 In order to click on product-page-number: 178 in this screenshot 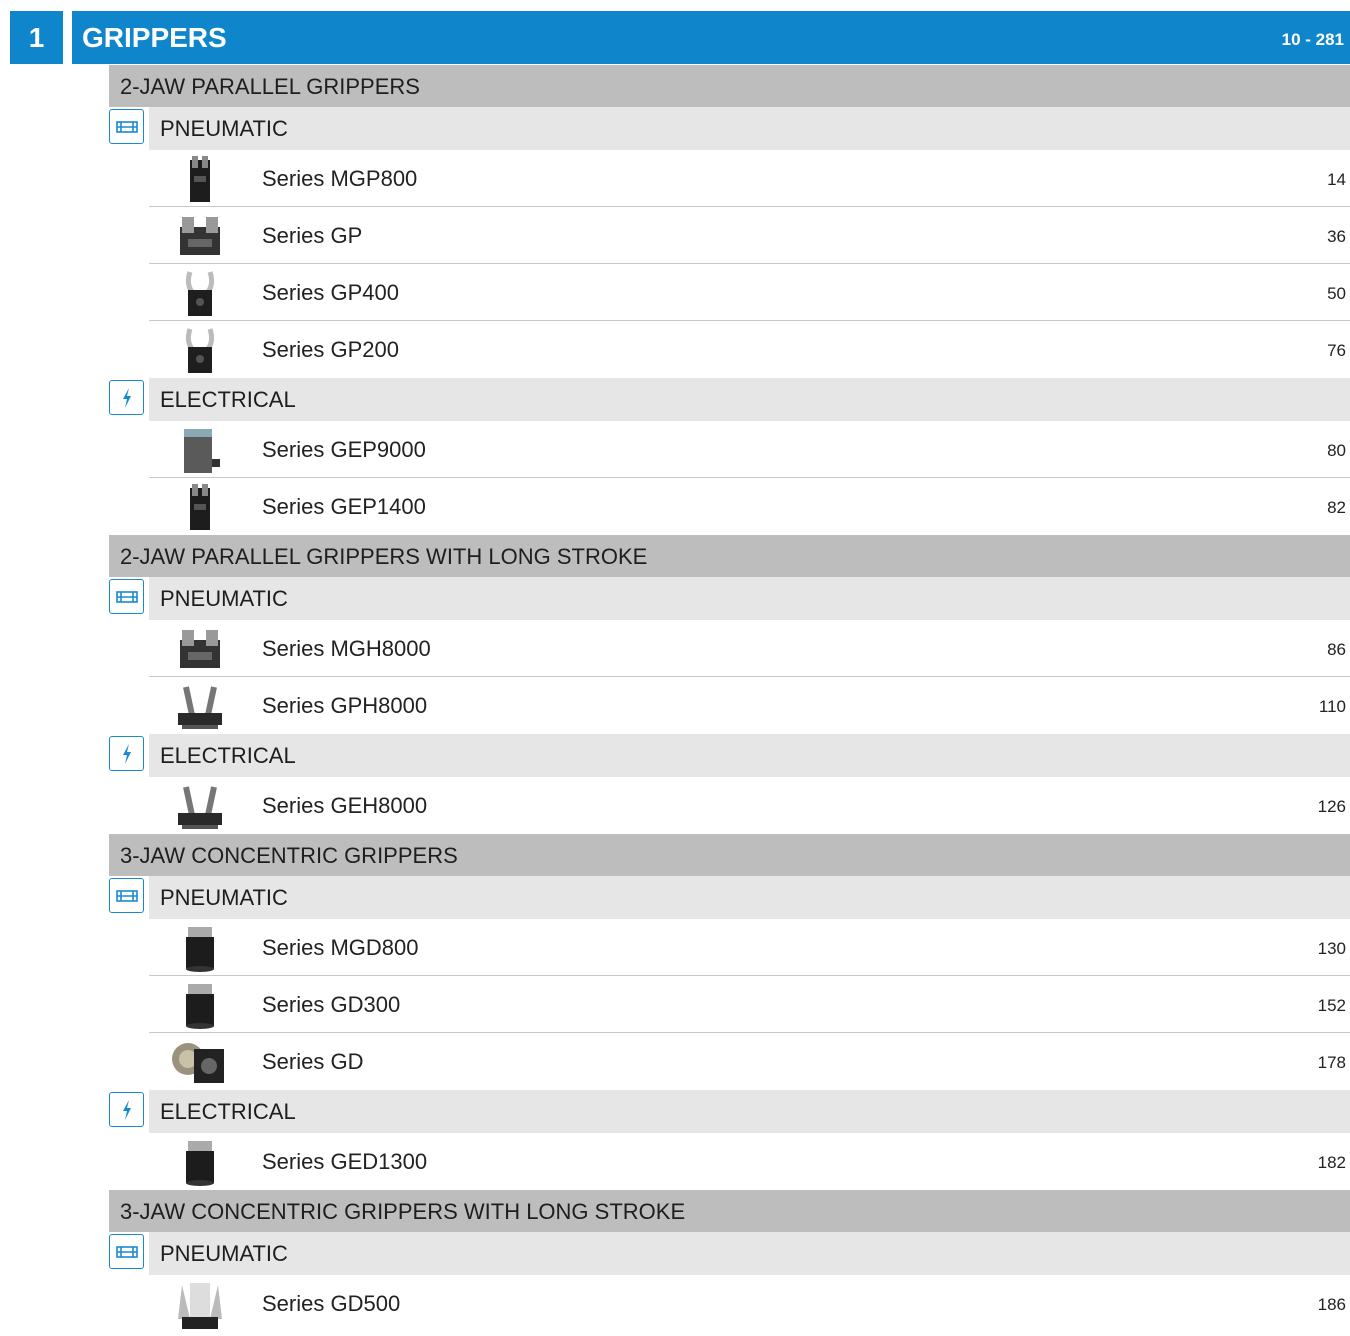, I will do `click(1332, 1062)`.